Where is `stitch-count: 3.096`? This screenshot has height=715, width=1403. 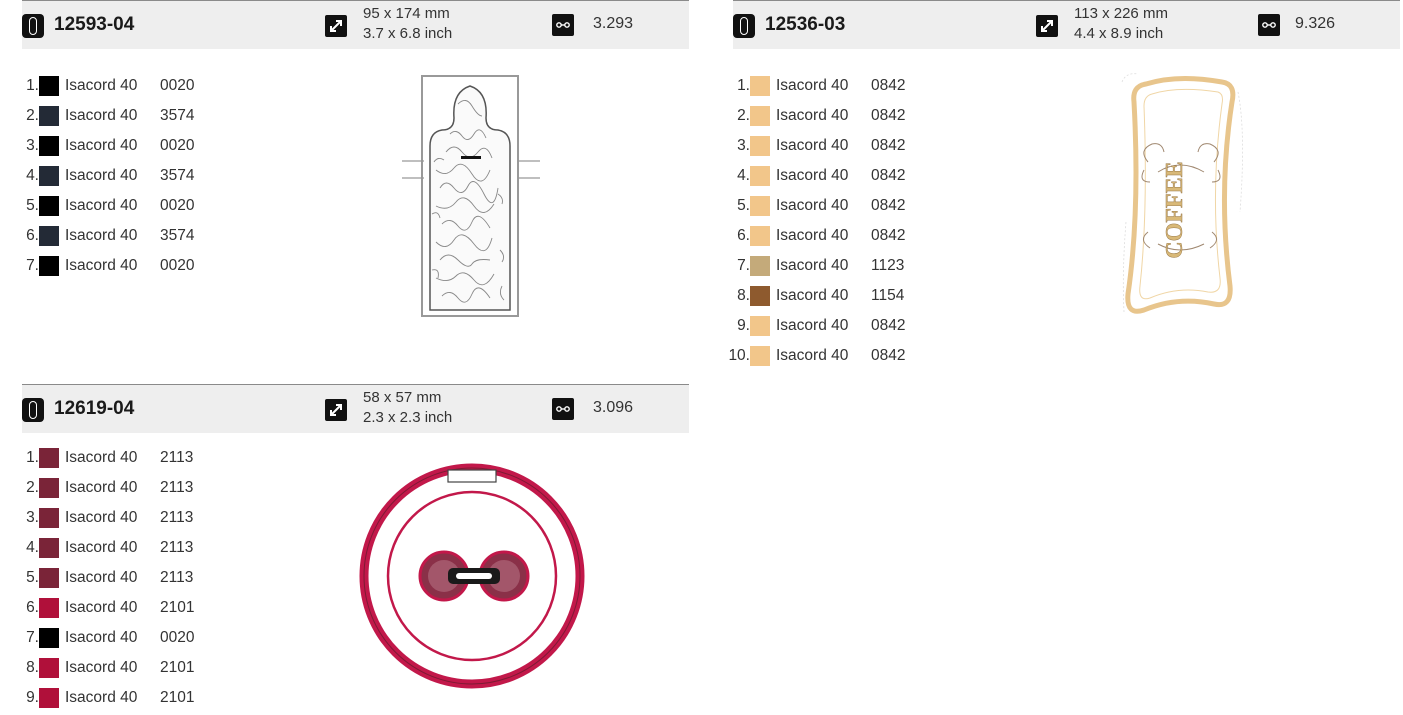
stitch-count: 3.096 is located at coordinates (613, 407).